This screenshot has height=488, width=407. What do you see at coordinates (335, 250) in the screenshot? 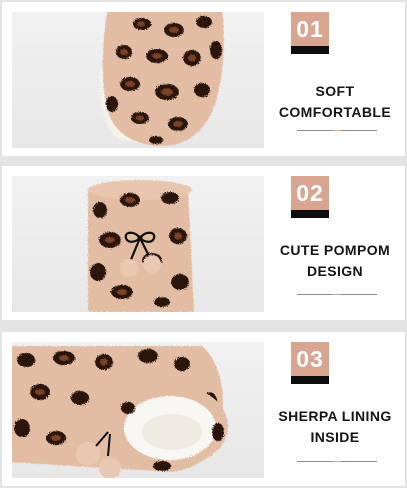
I see `caption-line-1: CUTE POMPOM` at bounding box center [335, 250].